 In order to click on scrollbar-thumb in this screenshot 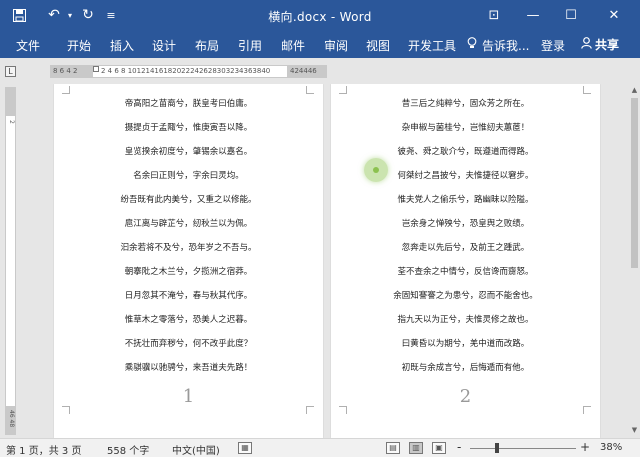, I will do `click(634, 183)`.